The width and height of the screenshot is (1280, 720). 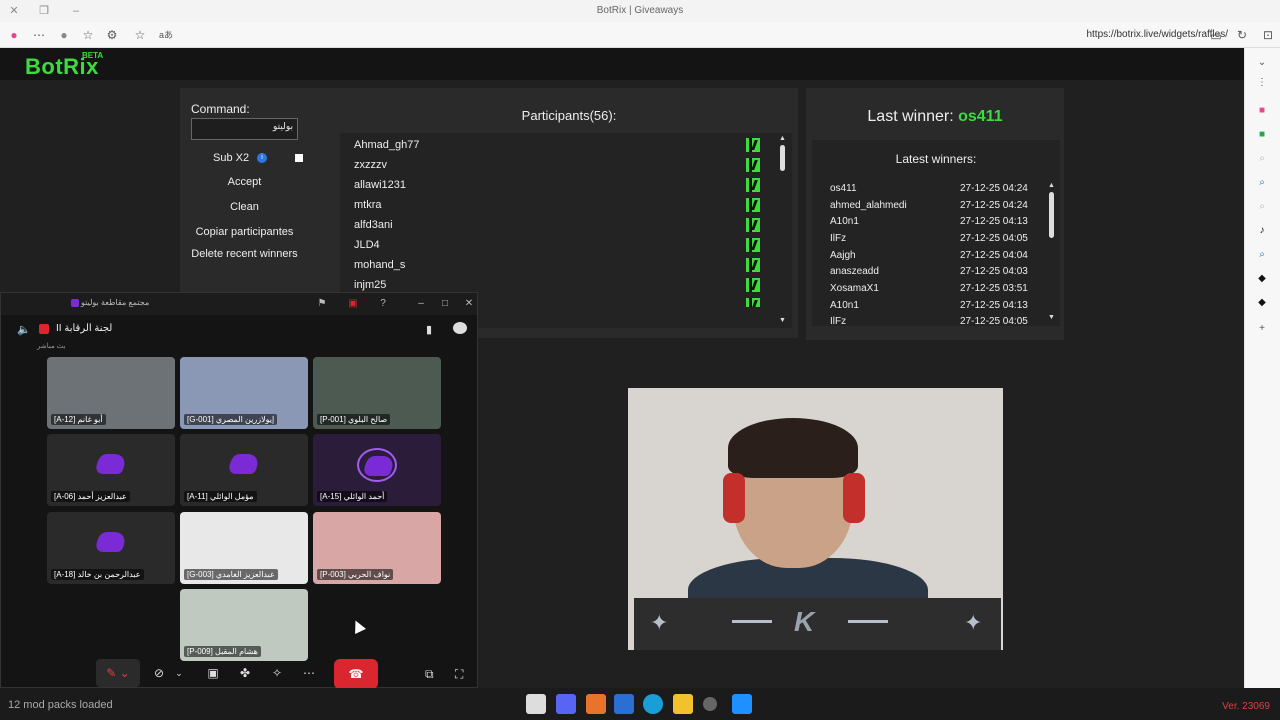 What do you see at coordinates (564, 205) in the screenshot?
I see `participant-row: mtkra` at bounding box center [564, 205].